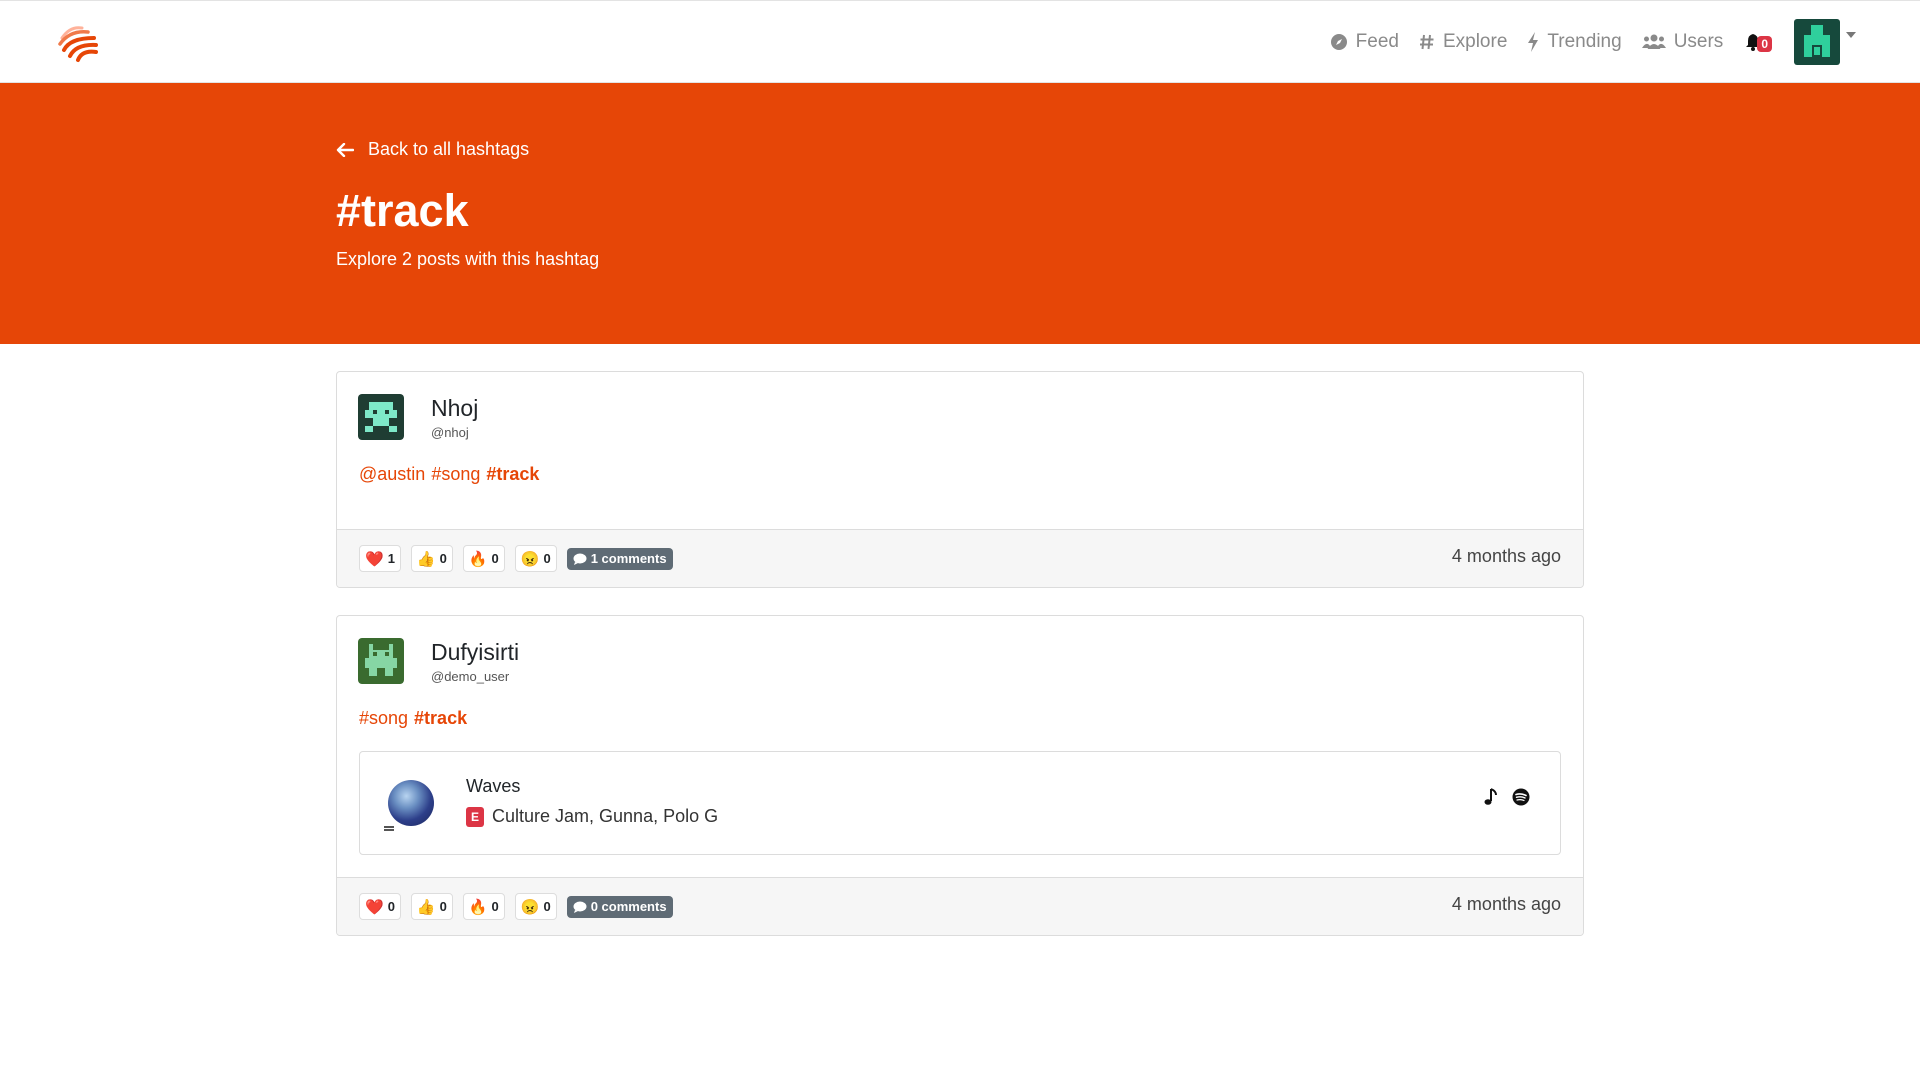  I want to click on nav-feed-link: Feed, so click(1364, 42).